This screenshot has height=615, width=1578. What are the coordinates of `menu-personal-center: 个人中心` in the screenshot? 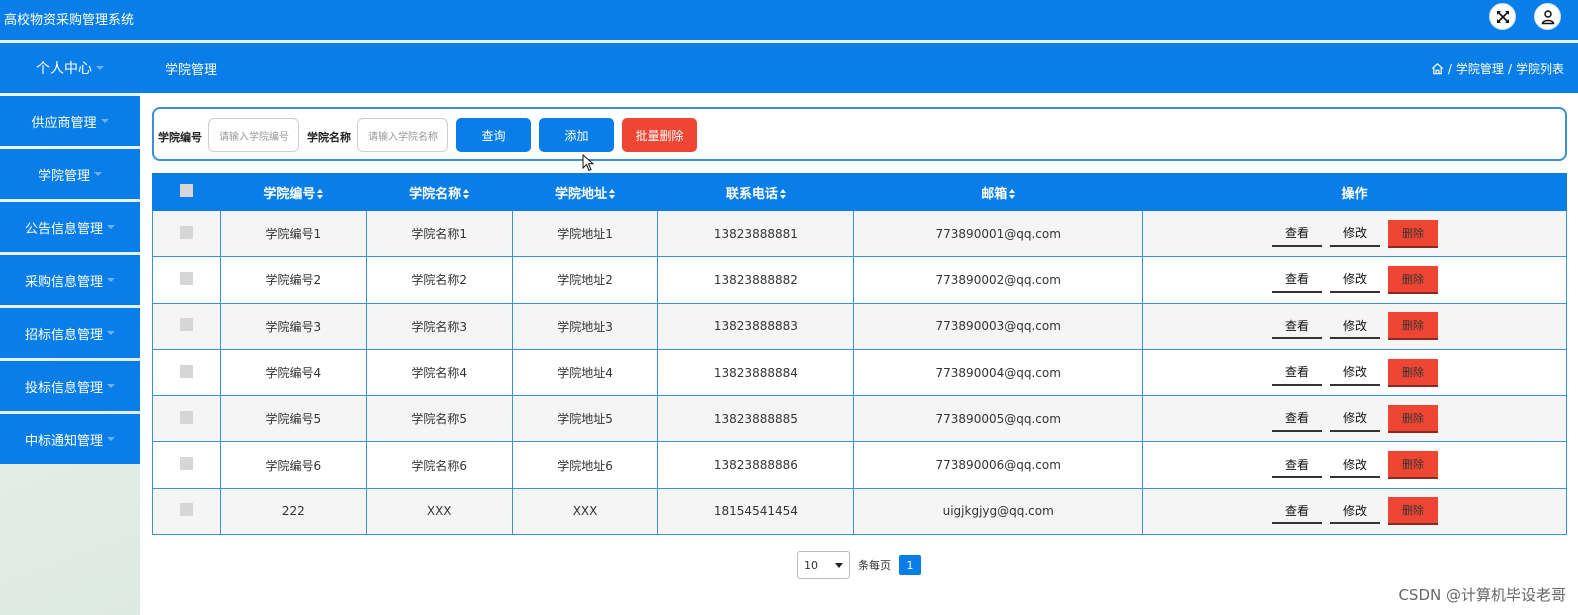 It's located at (70, 68).